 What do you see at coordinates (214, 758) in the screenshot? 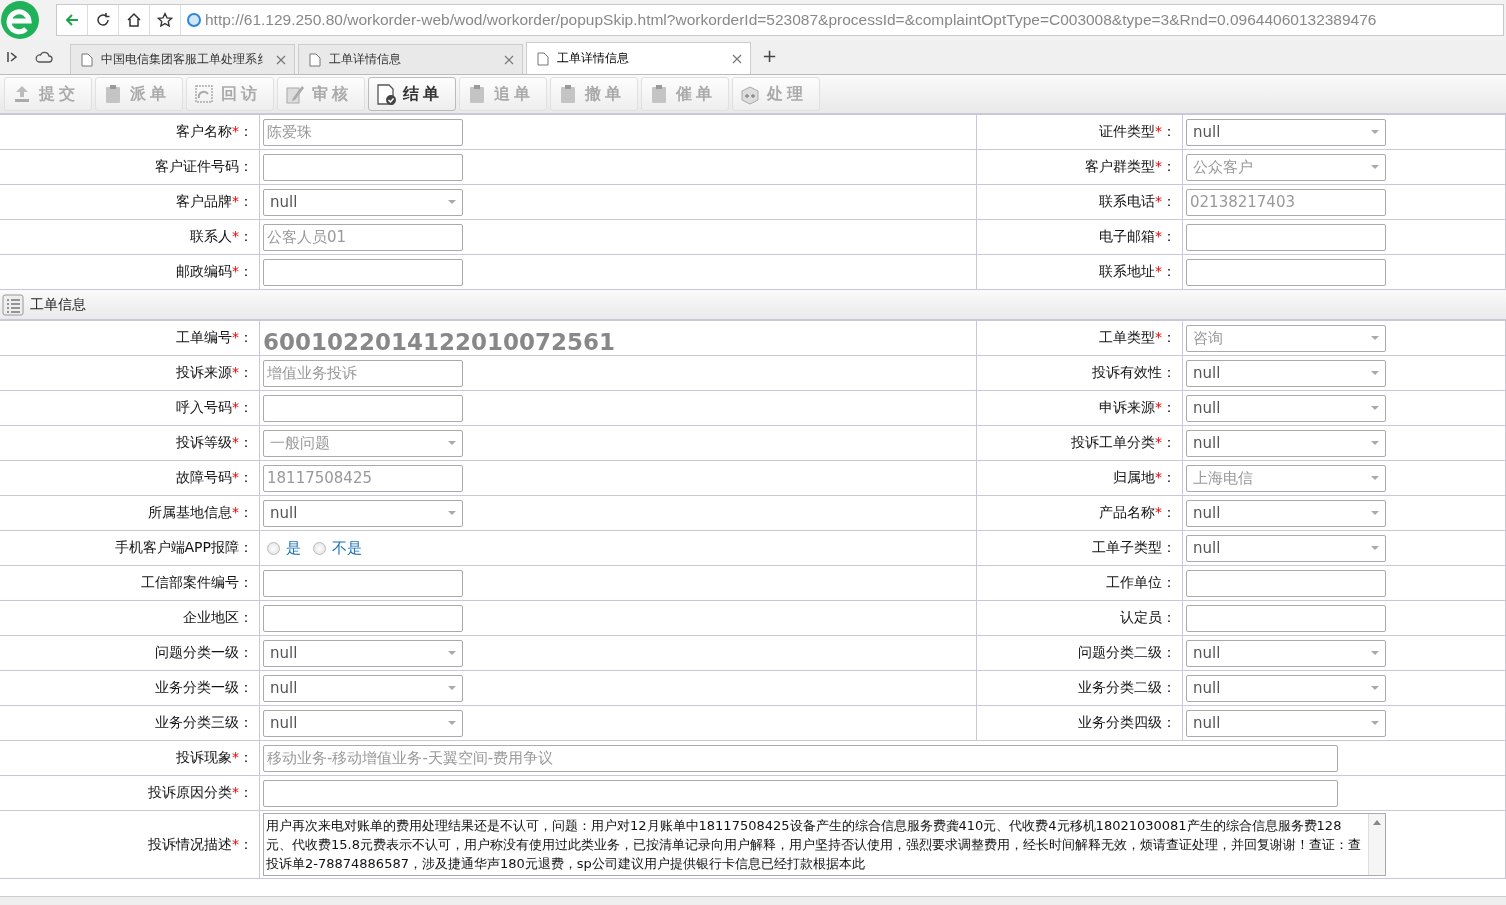
I see `field-label: 投诉现象*：` at bounding box center [214, 758].